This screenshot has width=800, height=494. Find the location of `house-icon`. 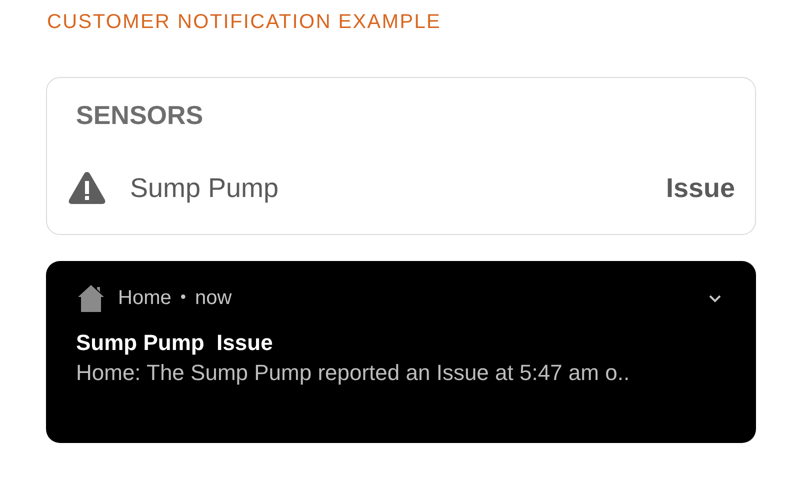

house-icon is located at coordinates (91, 298).